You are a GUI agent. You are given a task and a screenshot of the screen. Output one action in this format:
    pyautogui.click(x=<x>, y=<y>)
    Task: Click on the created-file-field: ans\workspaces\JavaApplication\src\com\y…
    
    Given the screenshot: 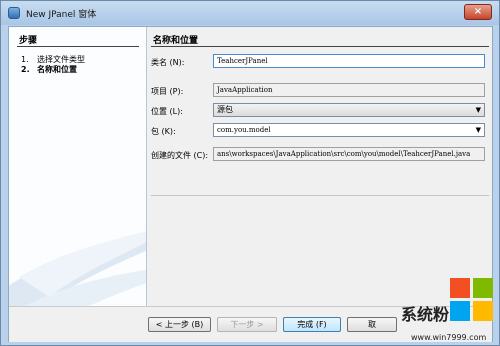 What is the action you would take?
    pyautogui.click(x=349, y=154)
    